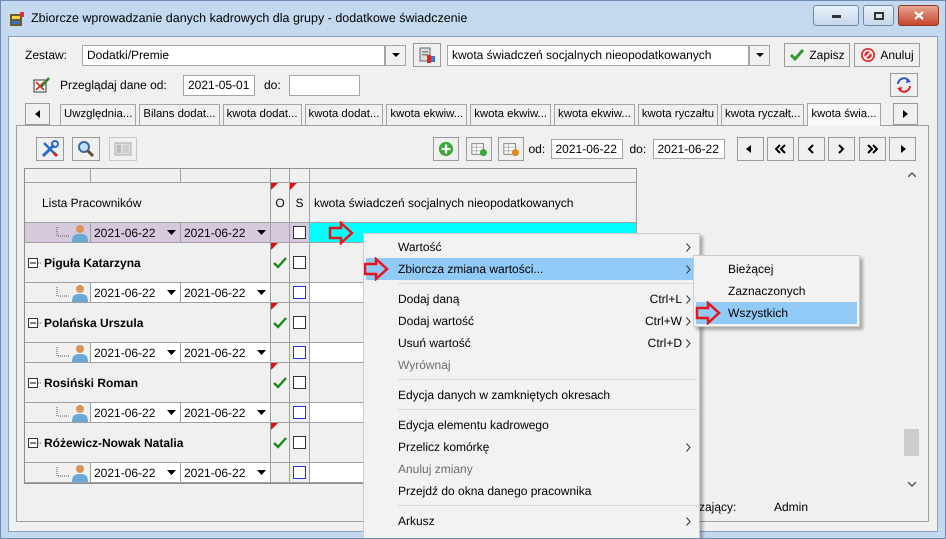 Image resolution: width=946 pixels, height=539 pixels. What do you see at coordinates (37, 114) in the screenshot?
I see `scroll-left-button` at bounding box center [37, 114].